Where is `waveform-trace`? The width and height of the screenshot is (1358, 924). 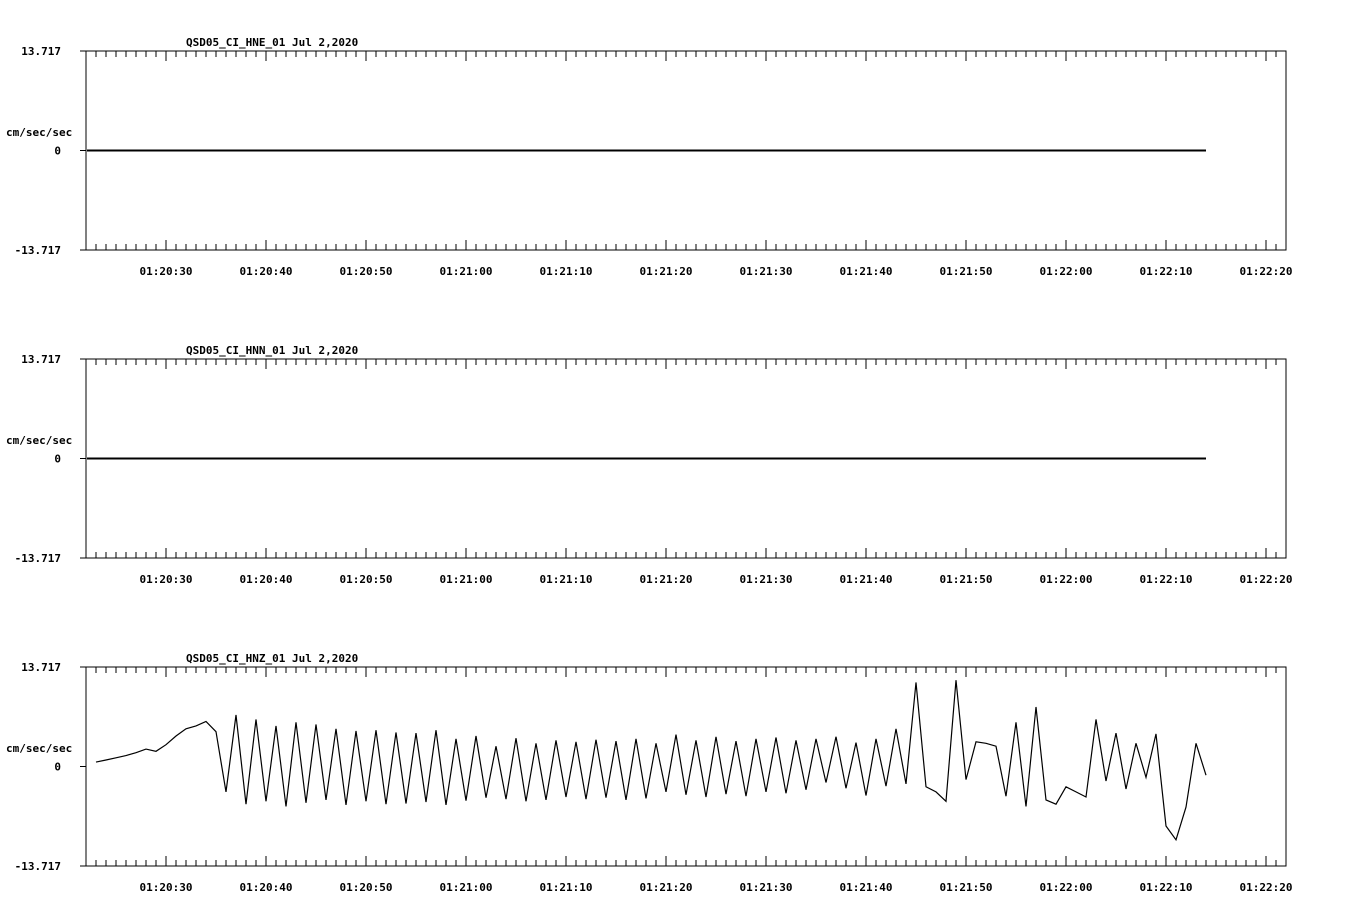 waveform-trace is located at coordinates (651, 761).